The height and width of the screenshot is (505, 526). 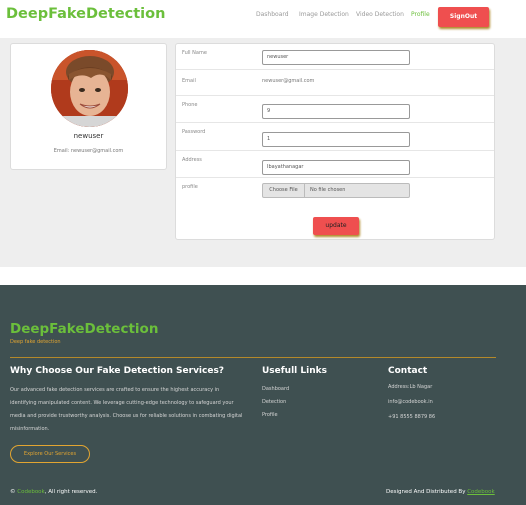 What do you see at coordinates (412, 417) in the screenshot?
I see `contact-phone: +91 8555 8879 86` at bounding box center [412, 417].